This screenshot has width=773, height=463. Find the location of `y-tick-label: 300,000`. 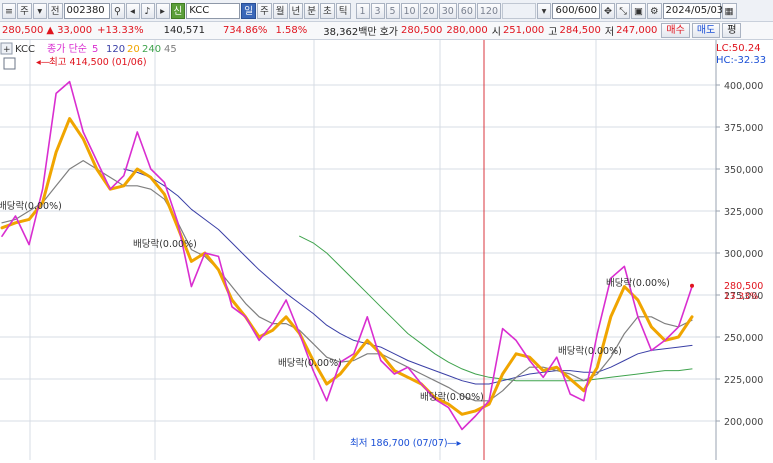

y-tick-label: 300,000 is located at coordinates (743, 254).